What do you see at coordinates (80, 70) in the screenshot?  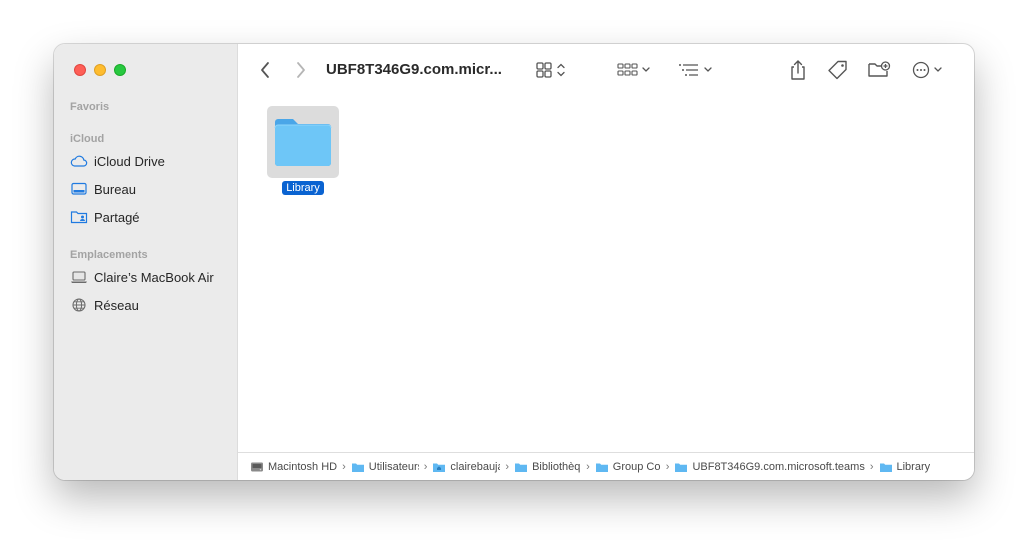 I see `close-button` at bounding box center [80, 70].